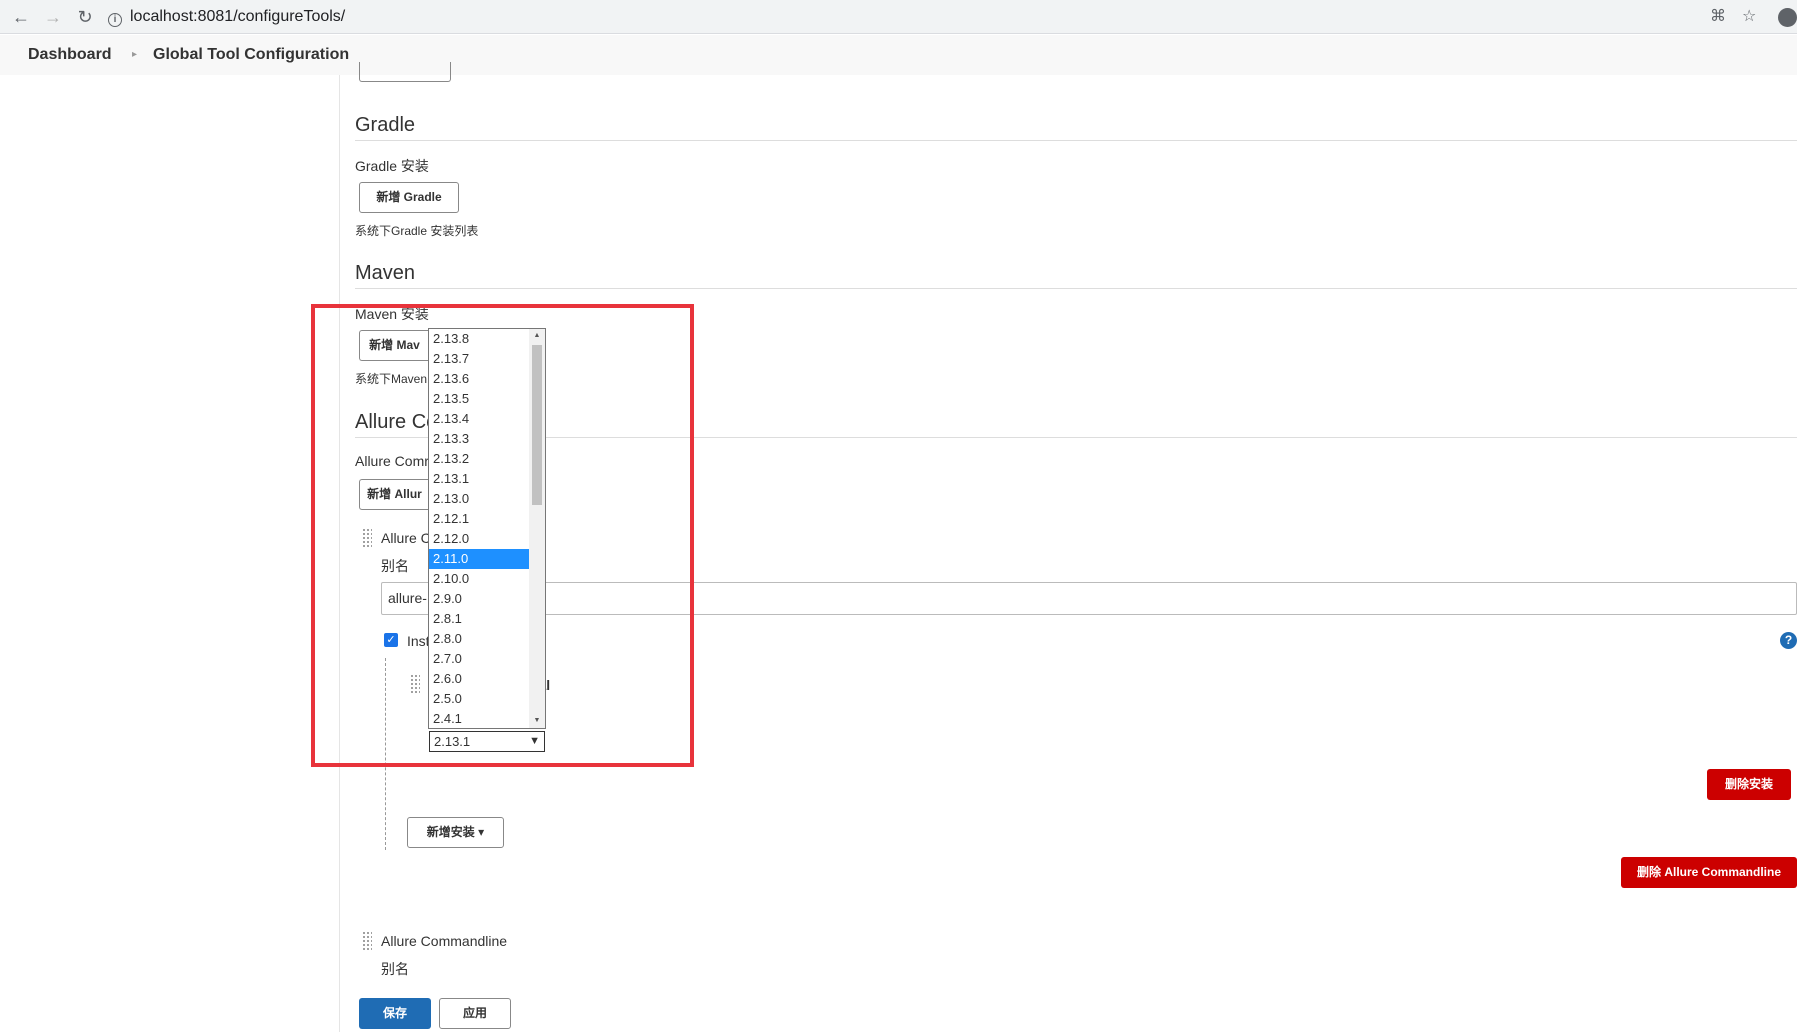 The image size is (1797, 1032). Describe the element at coordinates (475, 1013) in the screenshot. I see `apply-button: 应用` at that location.